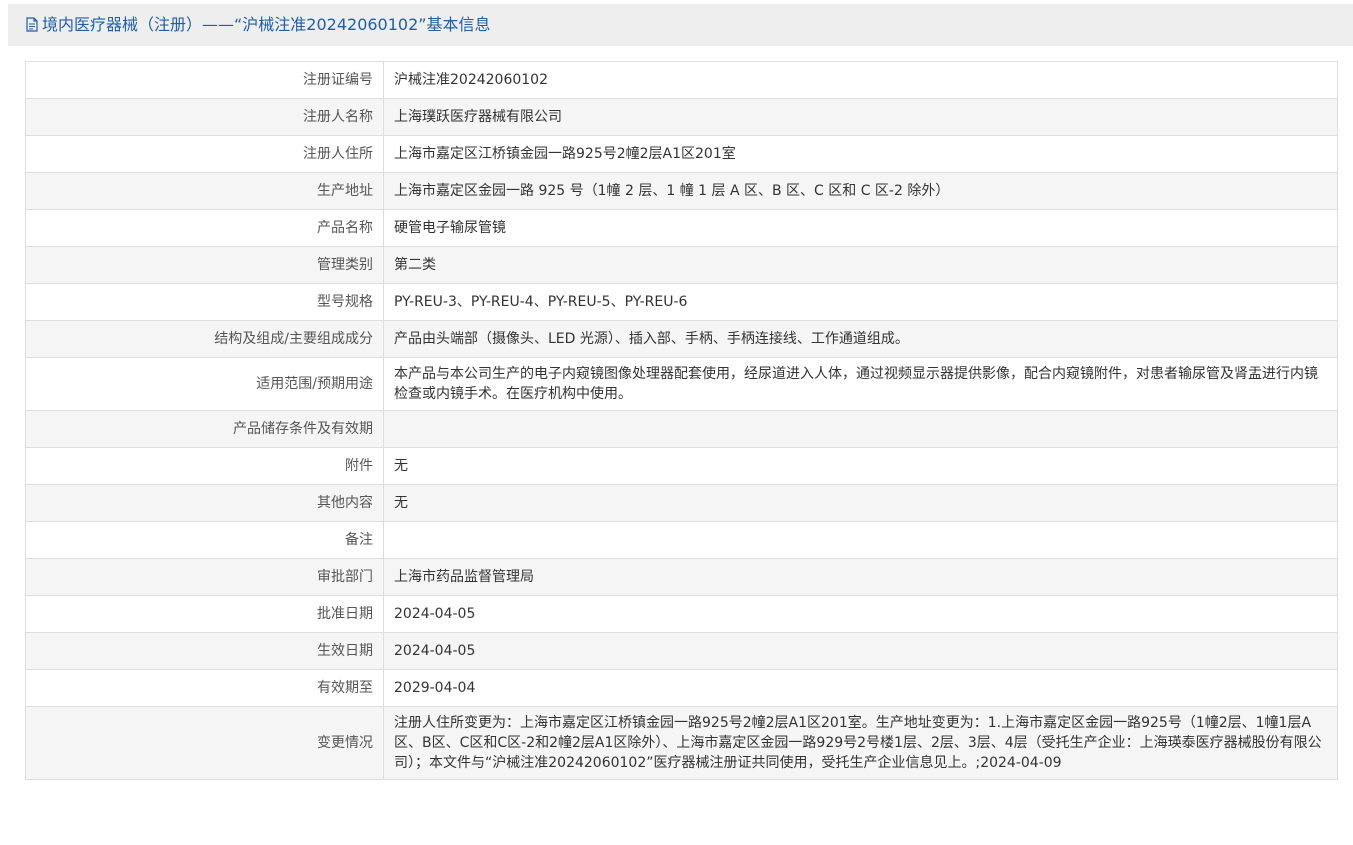 The image size is (1353, 845). Describe the element at coordinates (204, 302) in the screenshot. I see `row-label: 型号规格` at that location.